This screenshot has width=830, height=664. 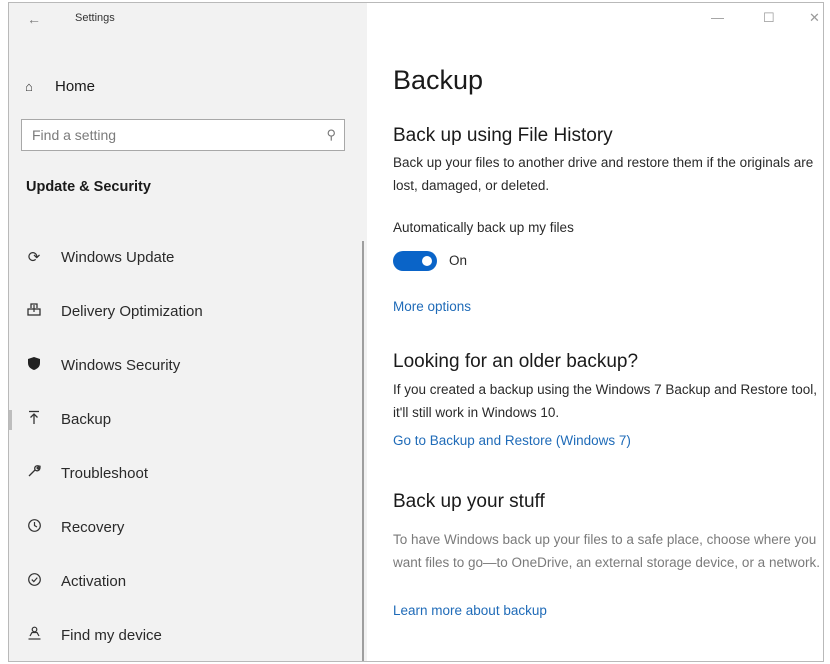 I want to click on auto-backup-toggle, so click(x=415, y=261).